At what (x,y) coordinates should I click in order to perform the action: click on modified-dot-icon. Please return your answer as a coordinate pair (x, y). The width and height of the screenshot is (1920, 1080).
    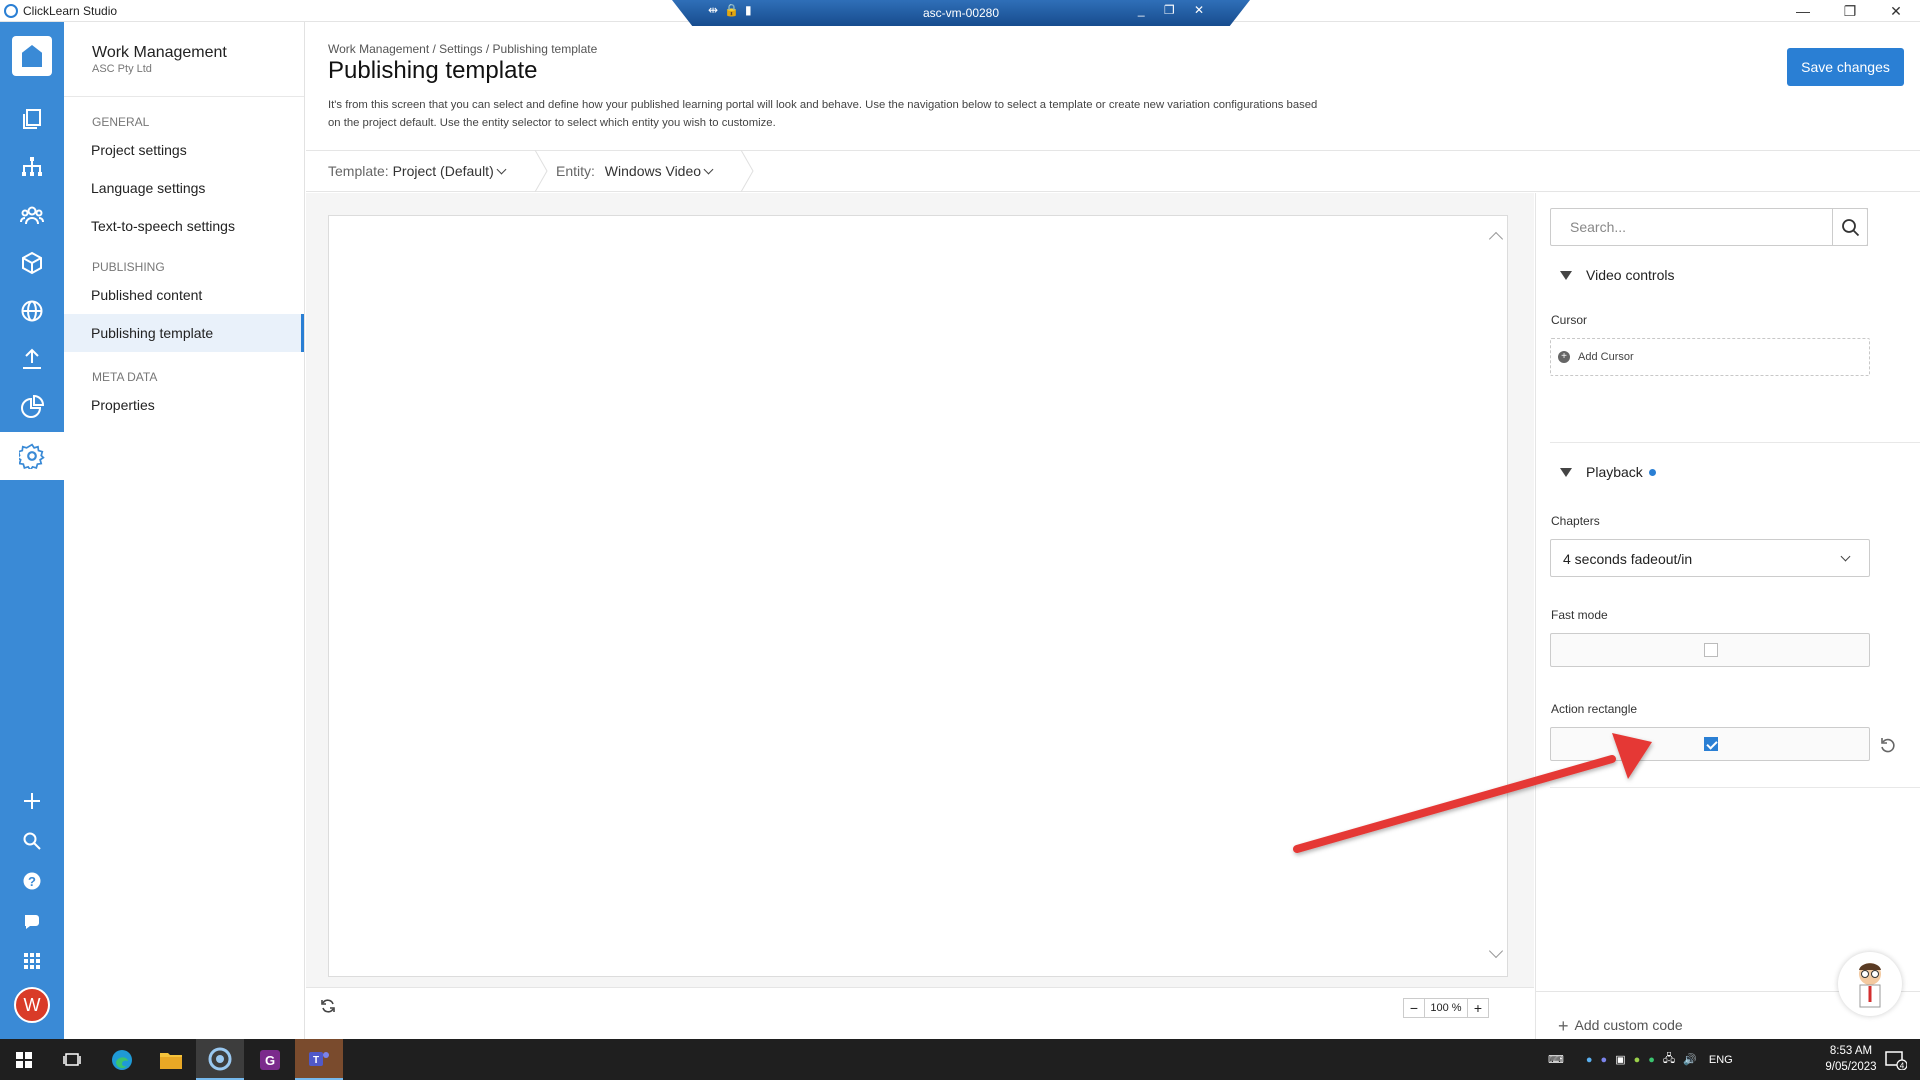
    Looking at the image, I should click on (1652, 472).